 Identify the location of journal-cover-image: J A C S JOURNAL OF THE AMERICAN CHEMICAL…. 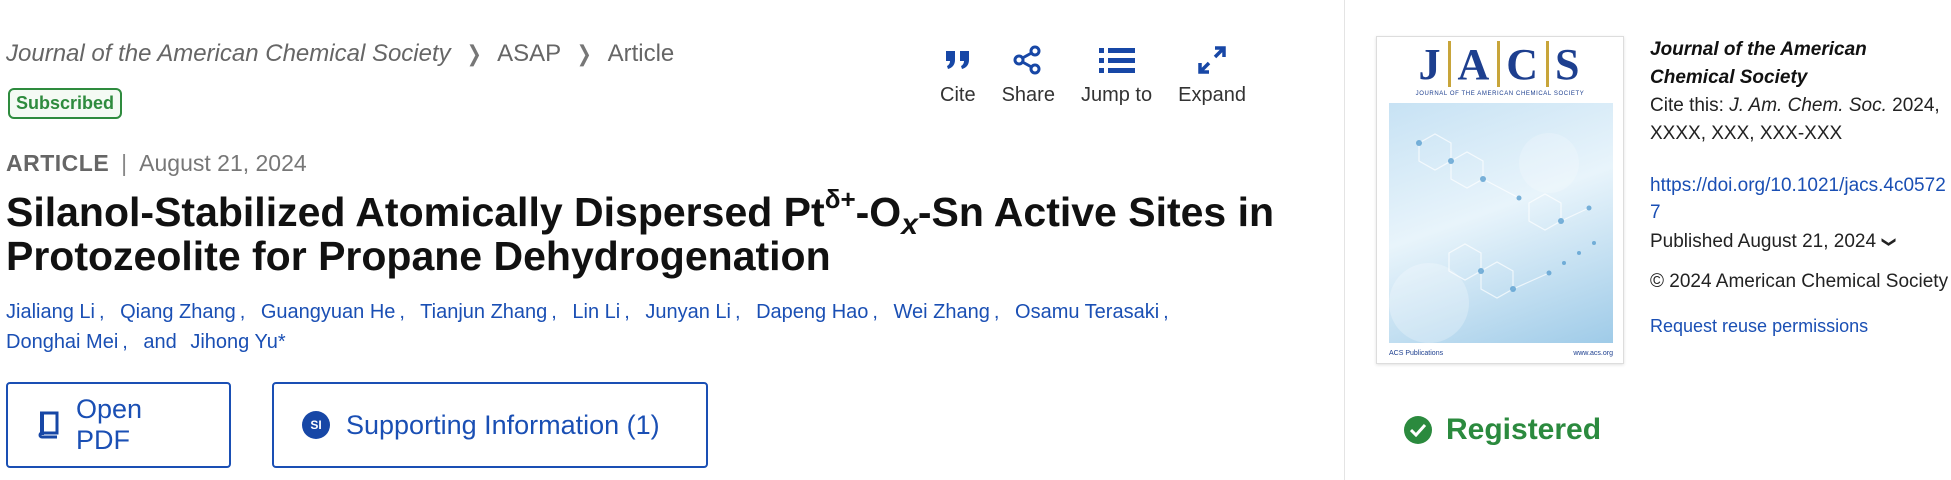
(1500, 200).